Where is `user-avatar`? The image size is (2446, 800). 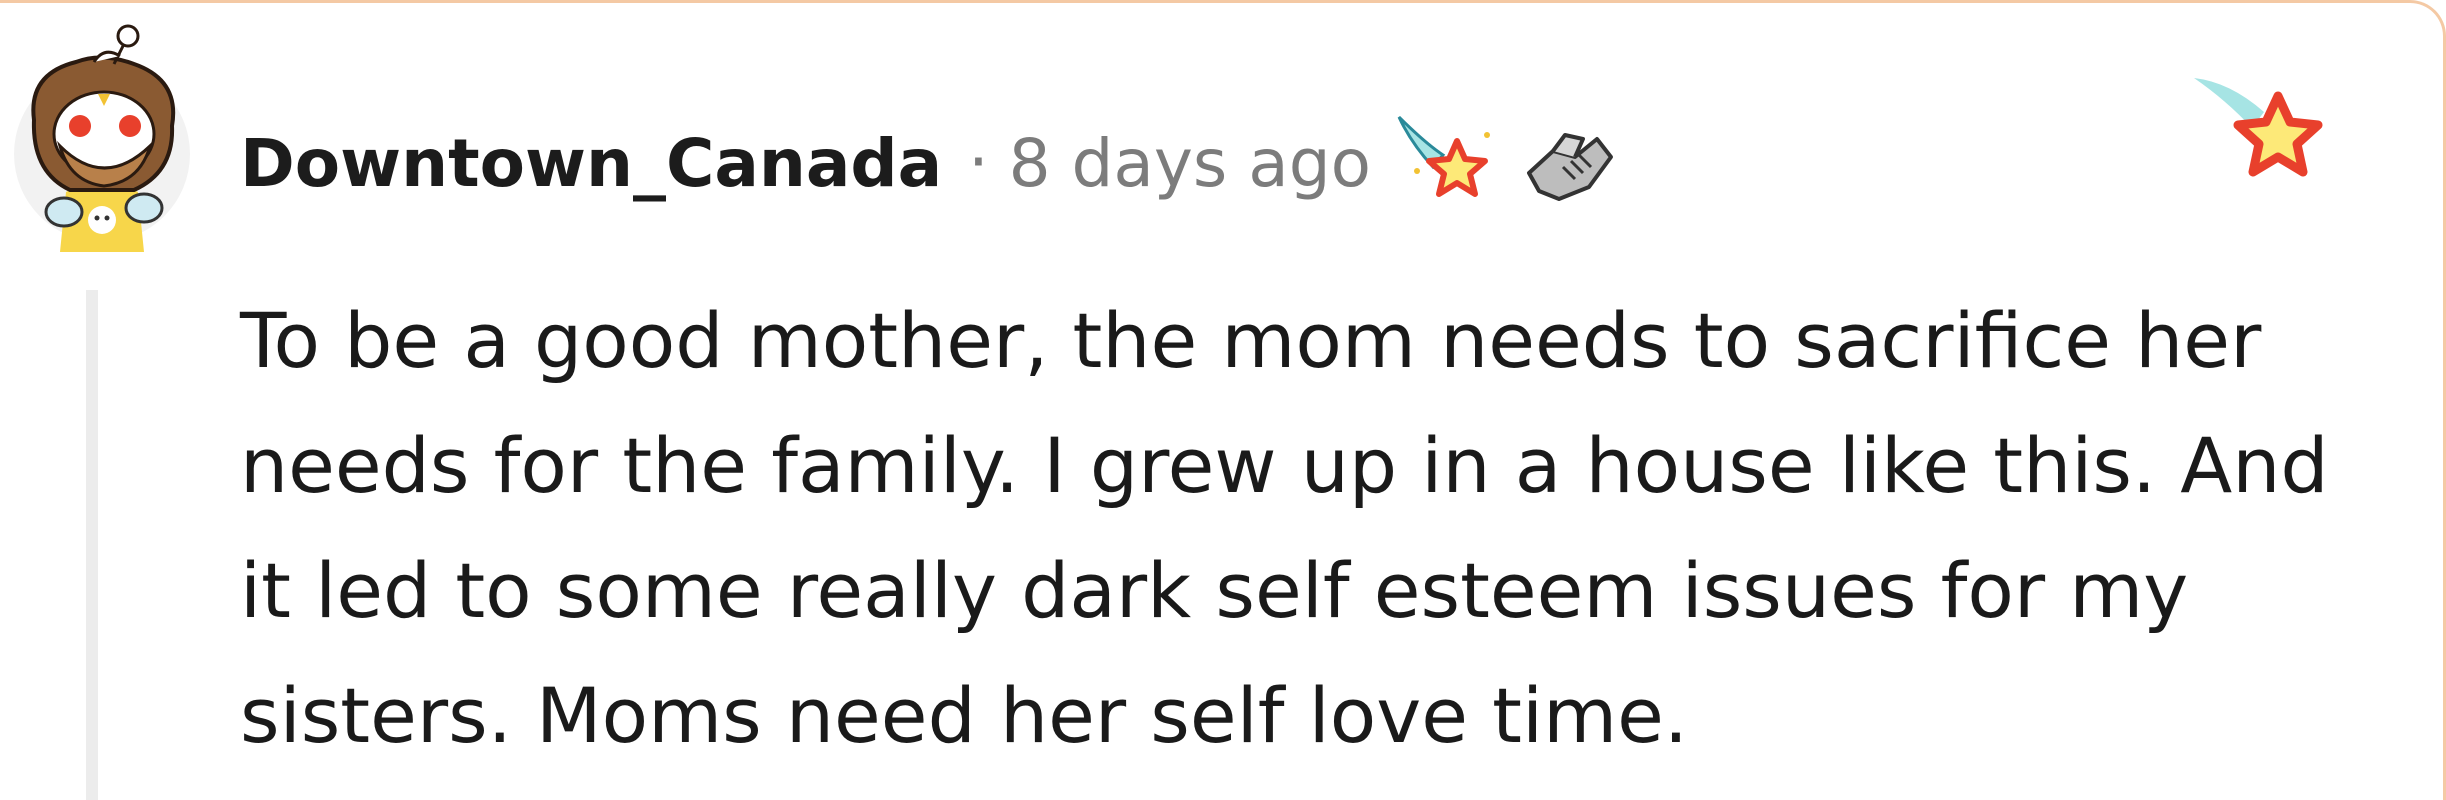
user-avatar is located at coordinates (102, 137).